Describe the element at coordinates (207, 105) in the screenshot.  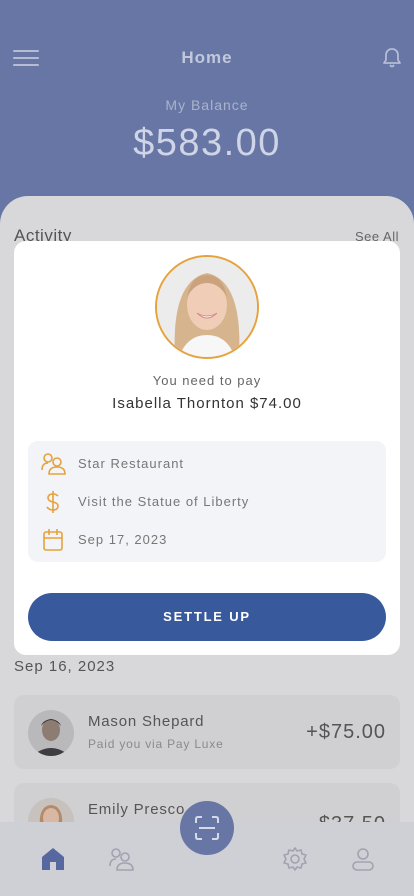
I see `balance-label: My Balance` at that location.